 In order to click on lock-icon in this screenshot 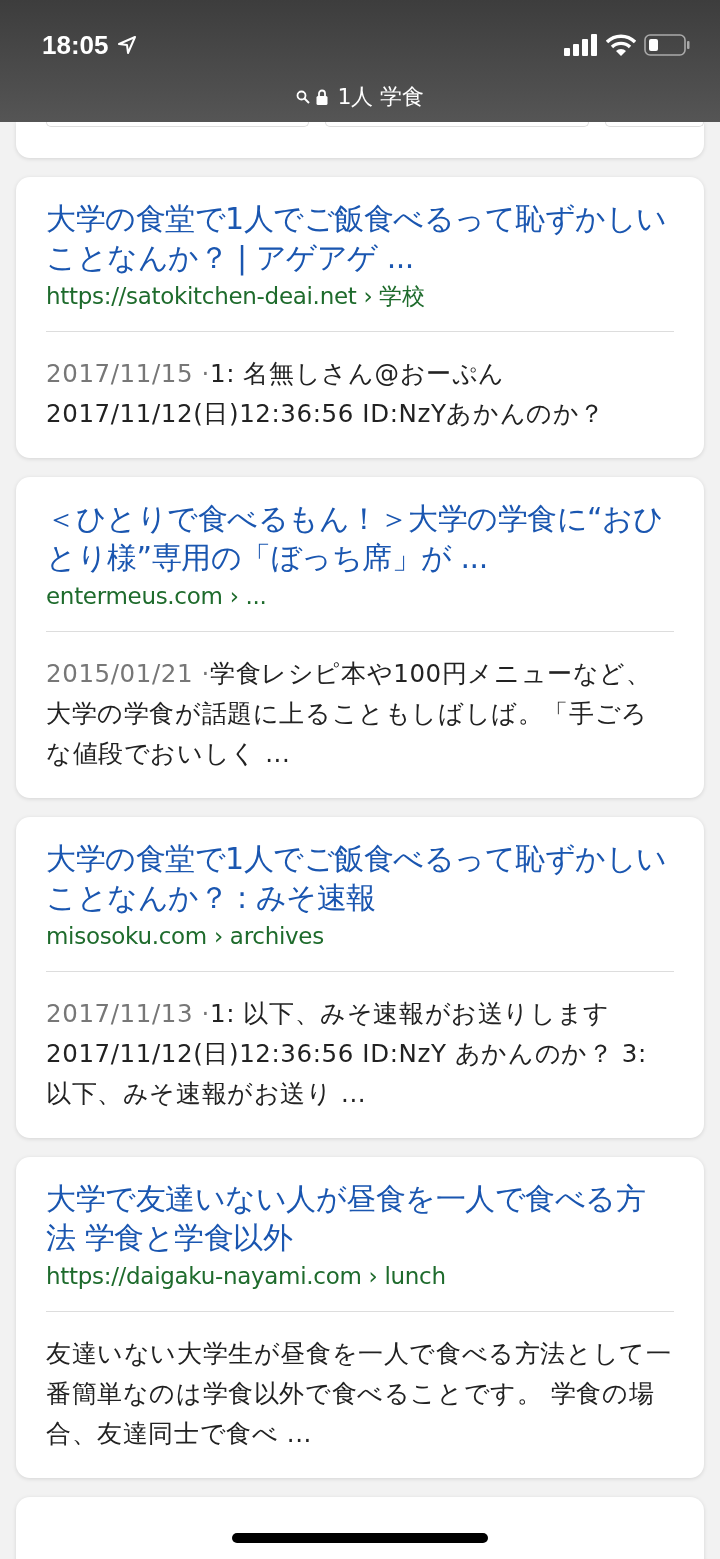, I will do `click(321, 97)`.